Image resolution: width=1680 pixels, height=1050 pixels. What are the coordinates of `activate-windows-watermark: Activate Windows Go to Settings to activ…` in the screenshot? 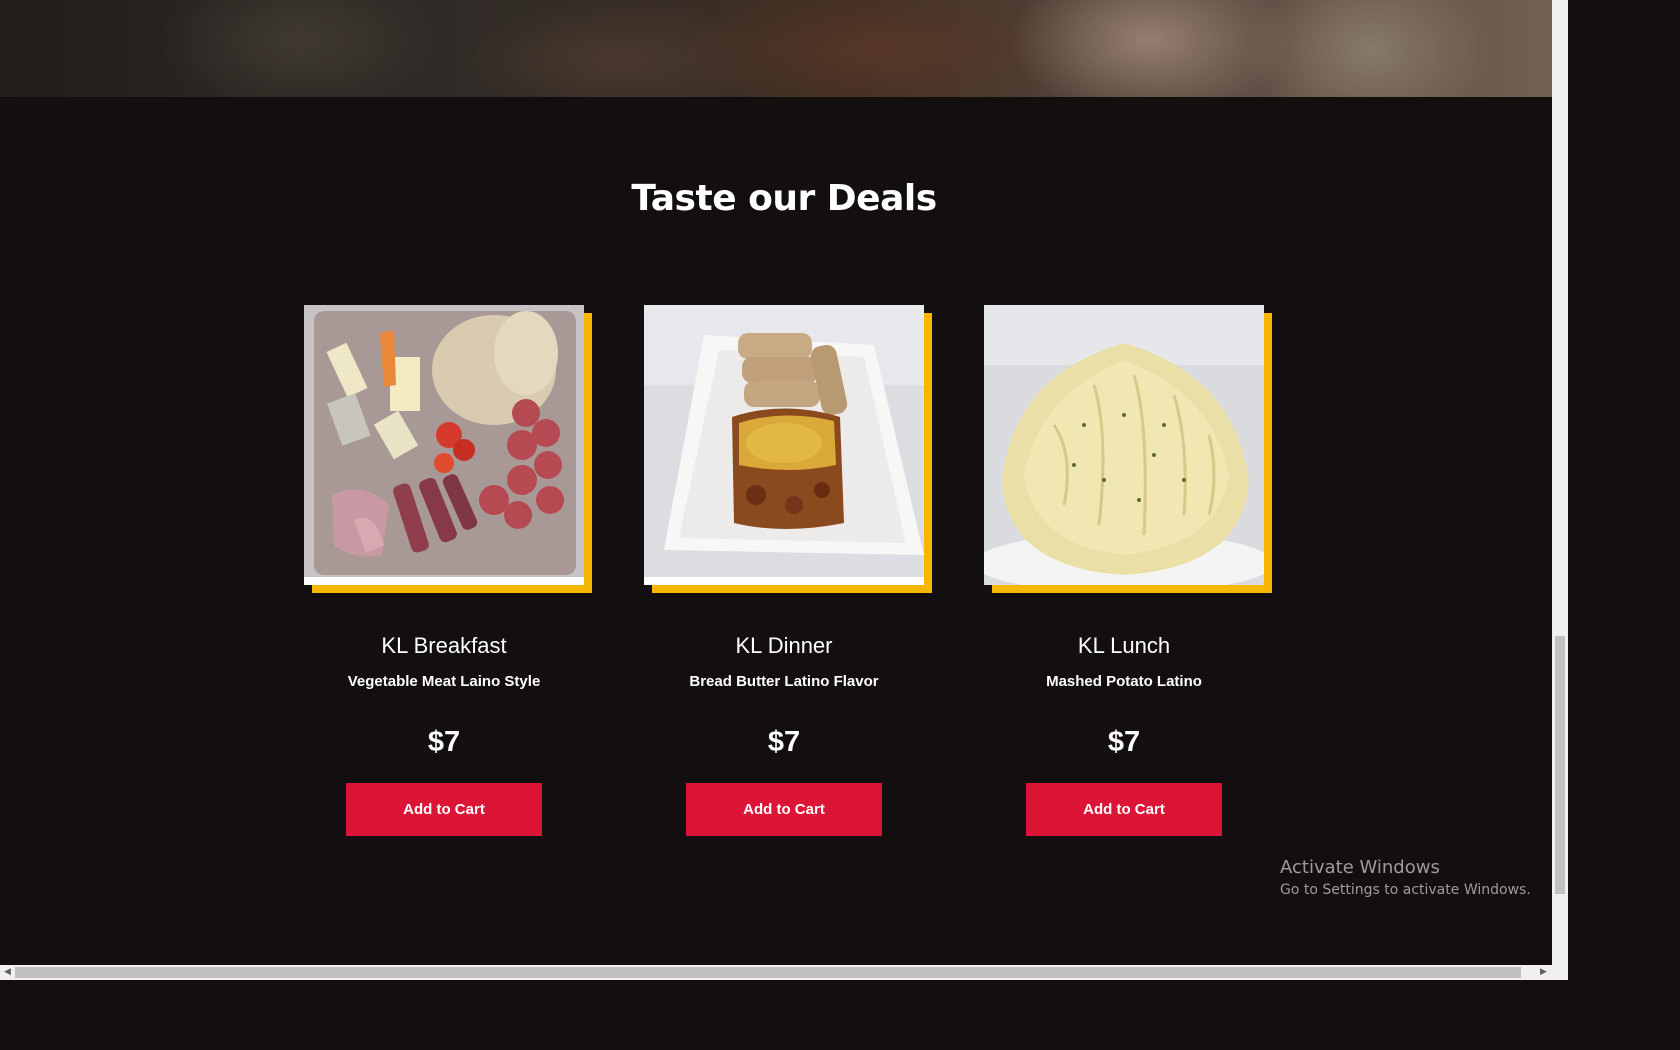 It's located at (1405, 877).